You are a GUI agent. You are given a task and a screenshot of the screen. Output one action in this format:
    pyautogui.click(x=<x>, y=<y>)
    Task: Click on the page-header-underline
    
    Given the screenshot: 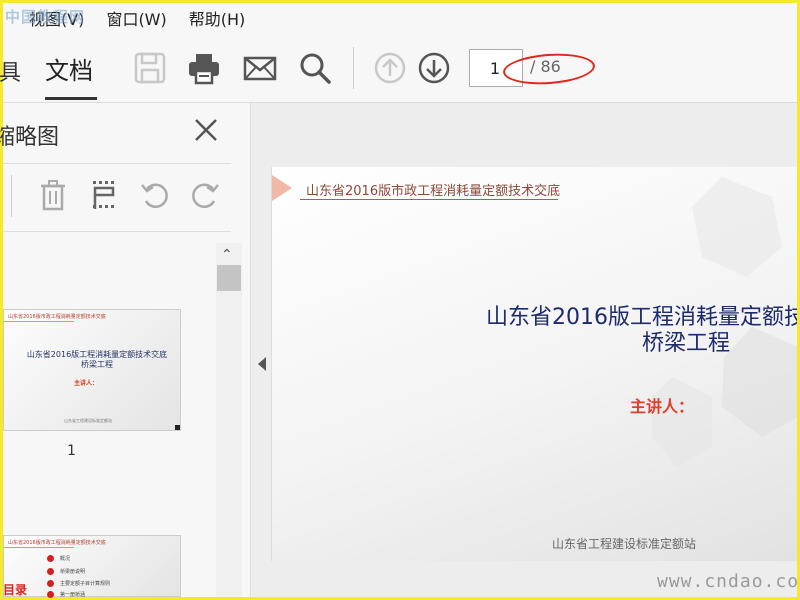 What is the action you would take?
    pyautogui.click(x=429, y=199)
    